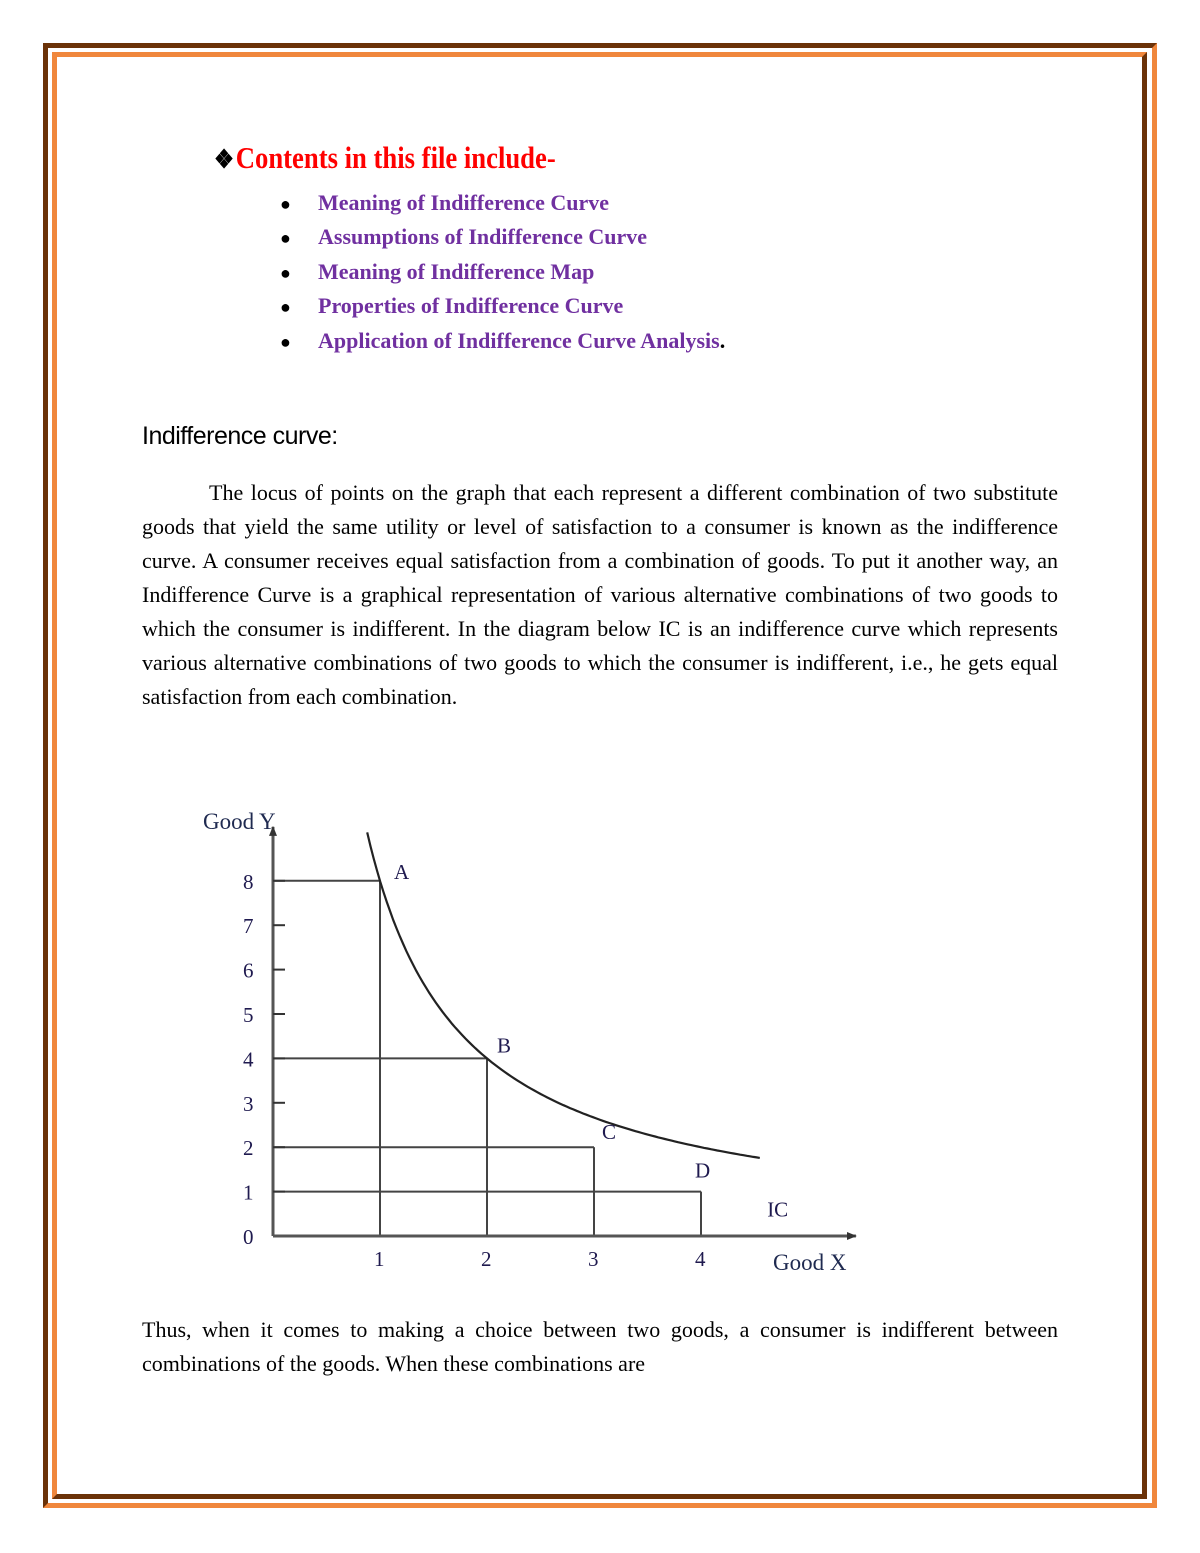  I want to click on y-tick-label: 0, so click(248, 1237).